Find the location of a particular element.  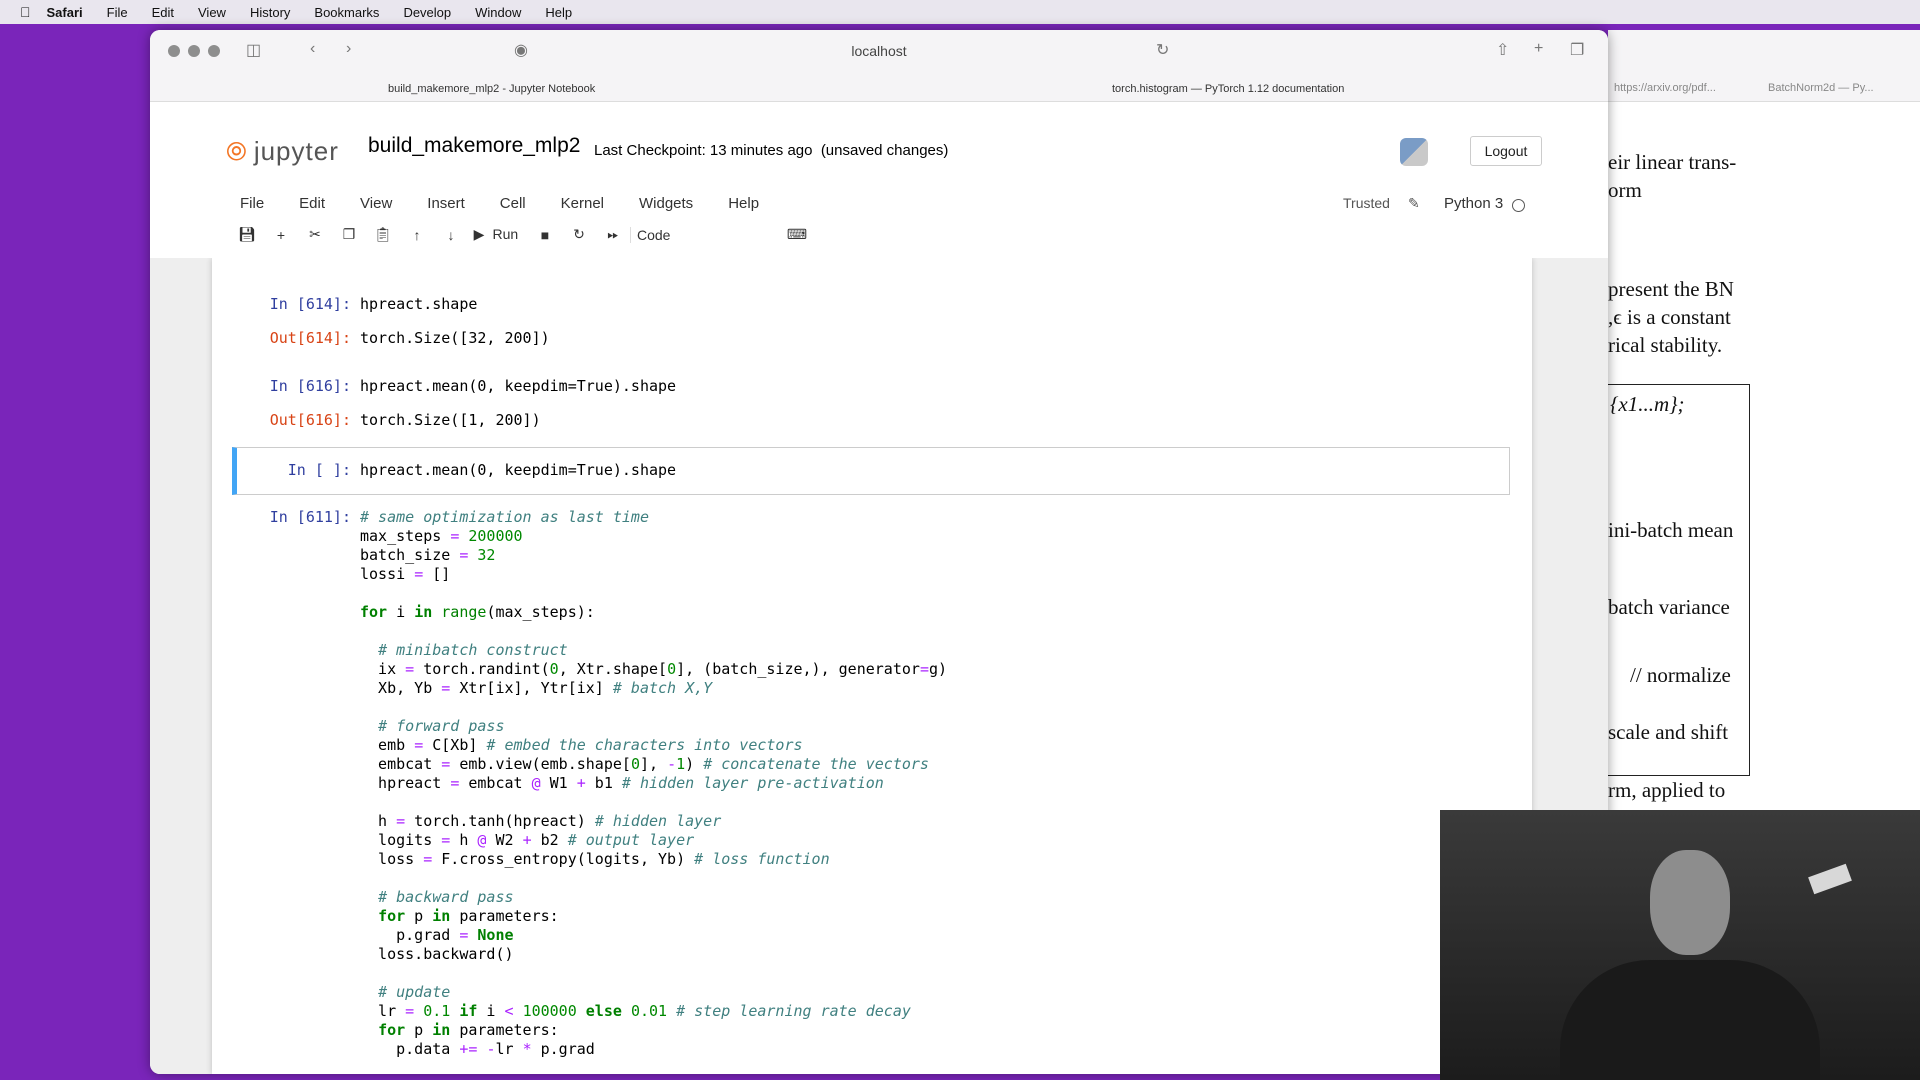

pdf-line: batch variance is located at coordinates (1669, 607).